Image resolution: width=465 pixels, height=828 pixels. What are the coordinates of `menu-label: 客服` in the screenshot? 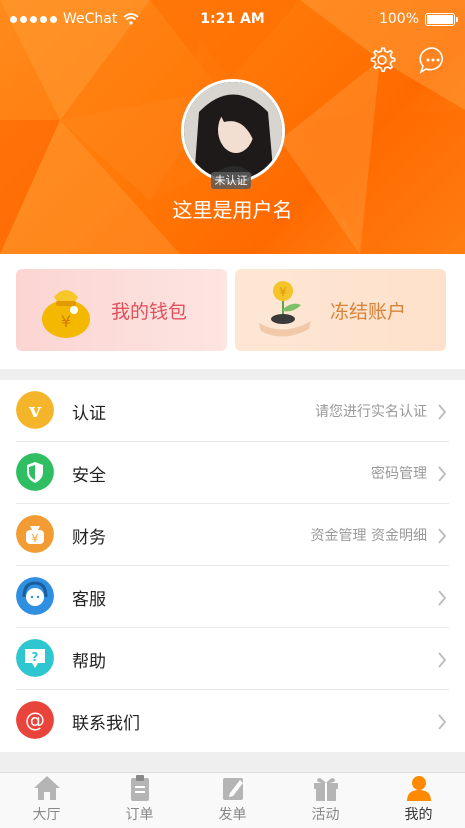 It's located at (89, 599).